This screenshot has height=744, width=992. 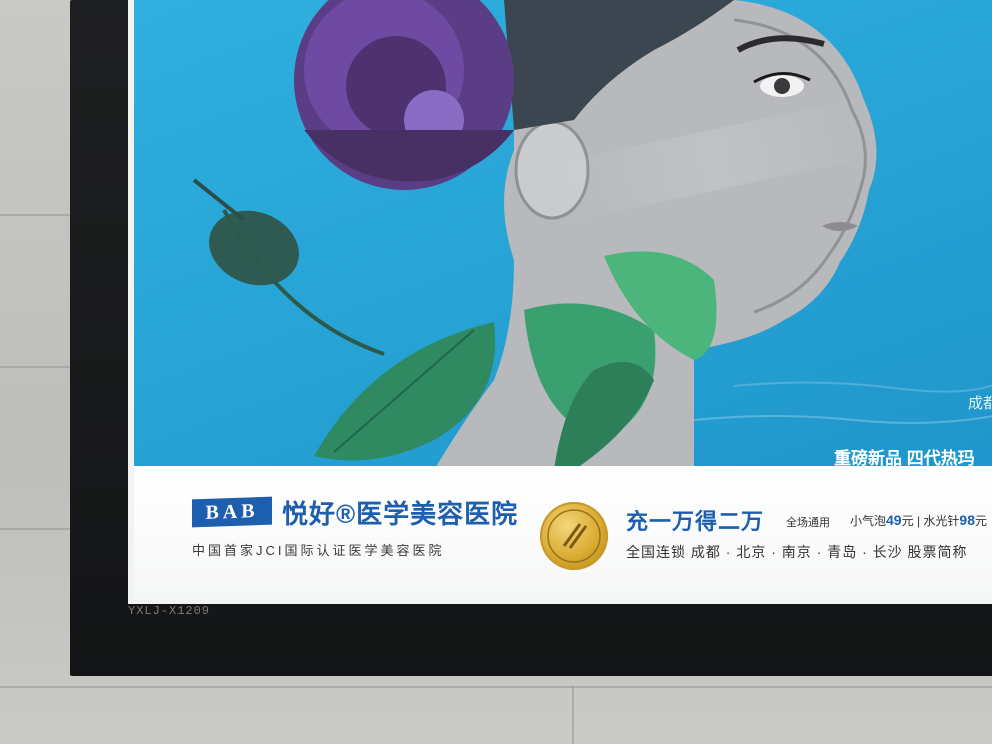 What do you see at coordinates (868, 521) in the screenshot?
I see `price-1-label: 小气泡` at bounding box center [868, 521].